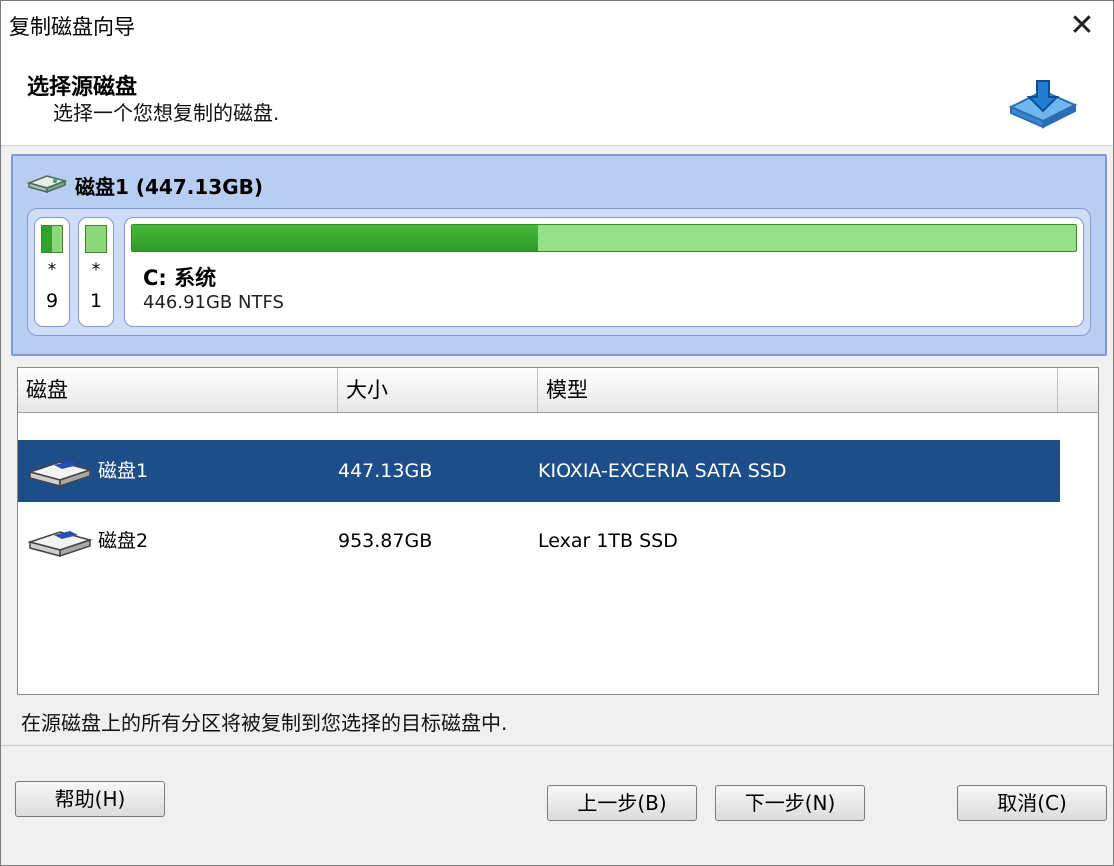 The height and width of the screenshot is (866, 1114). What do you see at coordinates (169, 187) in the screenshot?
I see `disk-label: 磁盘1 (447.13GB)` at bounding box center [169, 187].